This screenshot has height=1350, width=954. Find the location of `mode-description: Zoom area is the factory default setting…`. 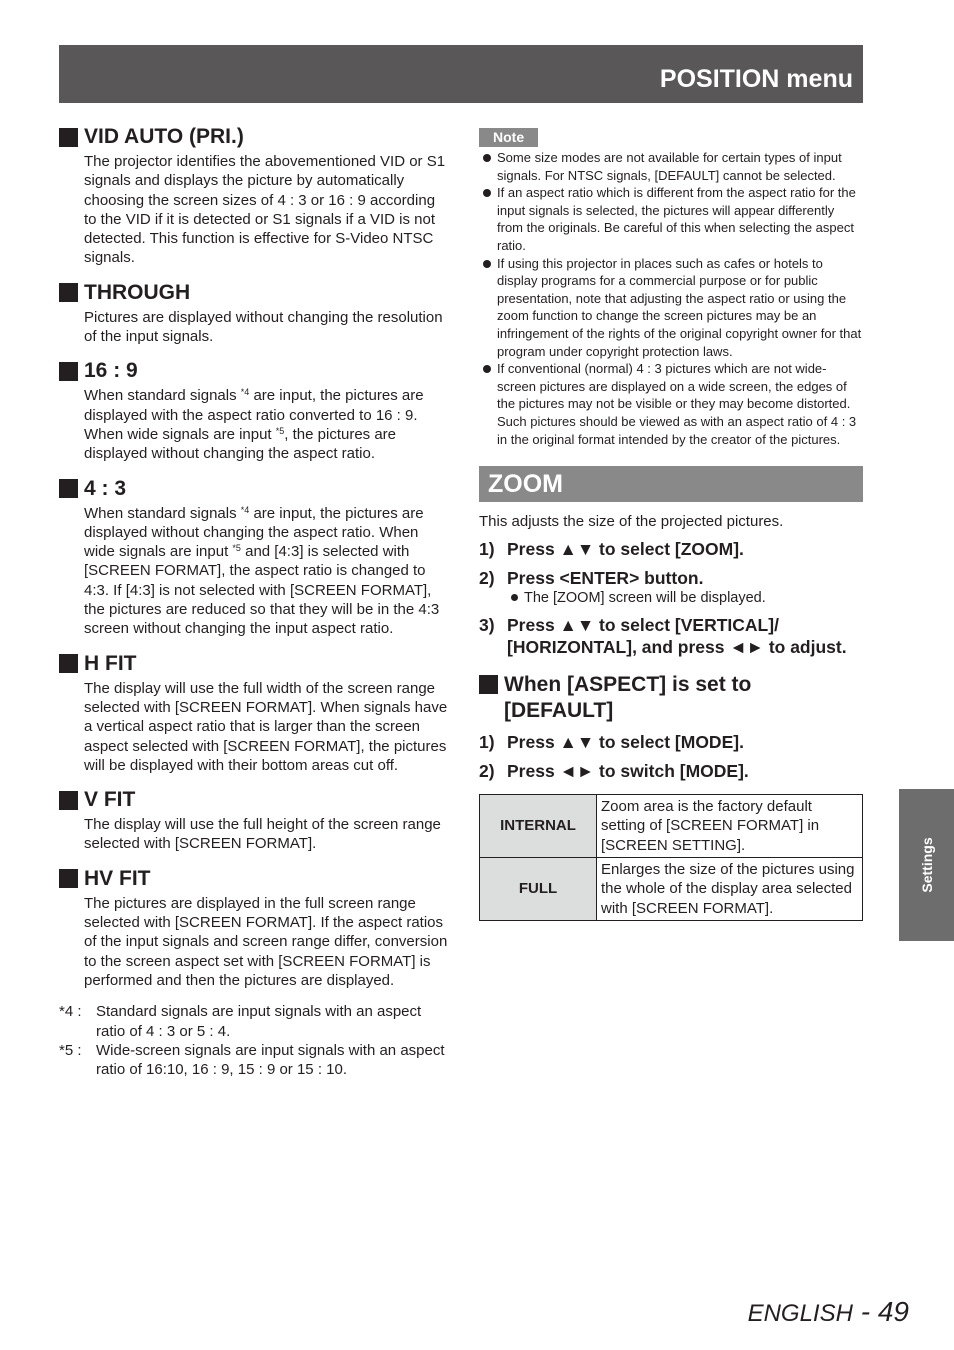

mode-description: Zoom area is the factory default setting… is located at coordinates (729, 826).